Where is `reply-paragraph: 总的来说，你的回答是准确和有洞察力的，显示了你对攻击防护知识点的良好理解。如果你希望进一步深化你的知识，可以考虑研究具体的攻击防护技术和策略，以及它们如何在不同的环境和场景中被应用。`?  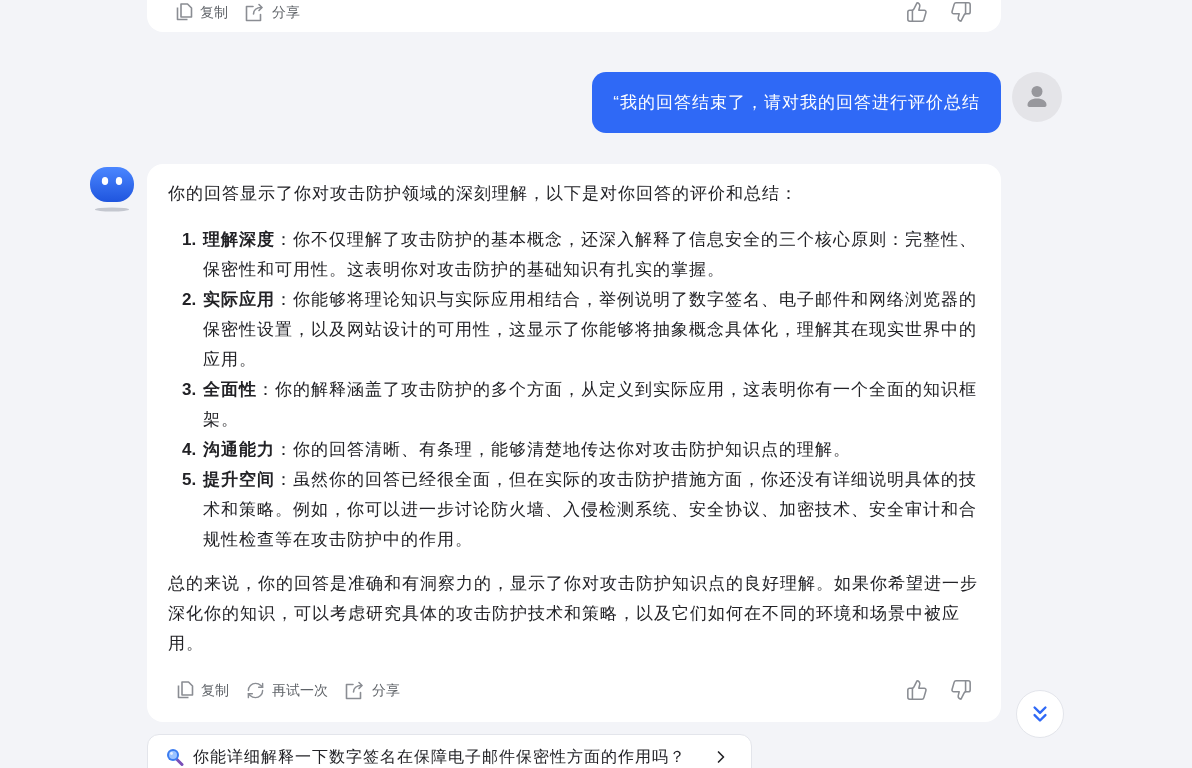 reply-paragraph: 总的来说，你的回答是准确和有洞察力的，显示了你对攻击防护知识点的良好理解。如果你希望进一步深化你的知识，可以考虑研究具体的攻击防护技术和策略，以及它们如何在不同的环境和场景中被应用。 is located at coordinates (573, 614).